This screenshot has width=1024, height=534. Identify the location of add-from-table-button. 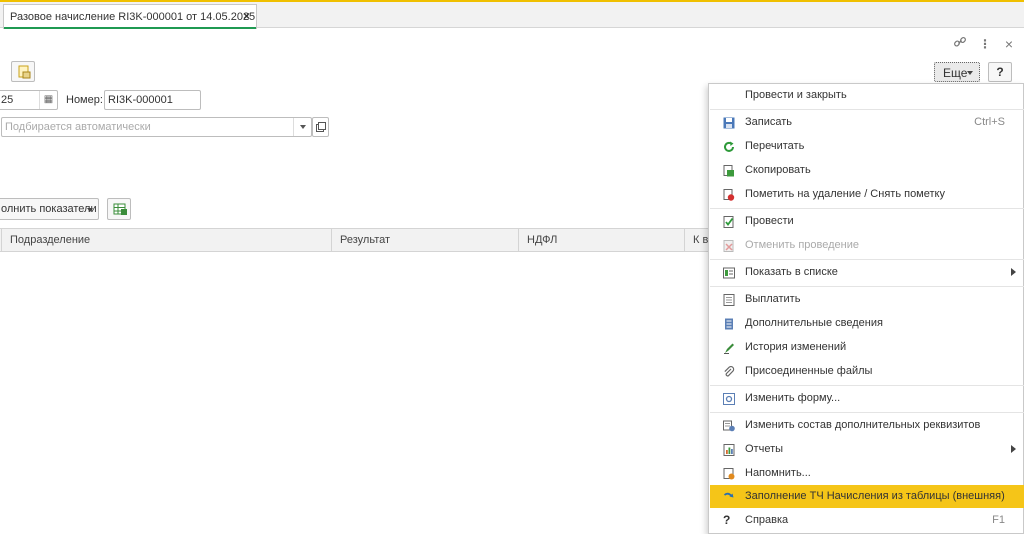
(119, 209).